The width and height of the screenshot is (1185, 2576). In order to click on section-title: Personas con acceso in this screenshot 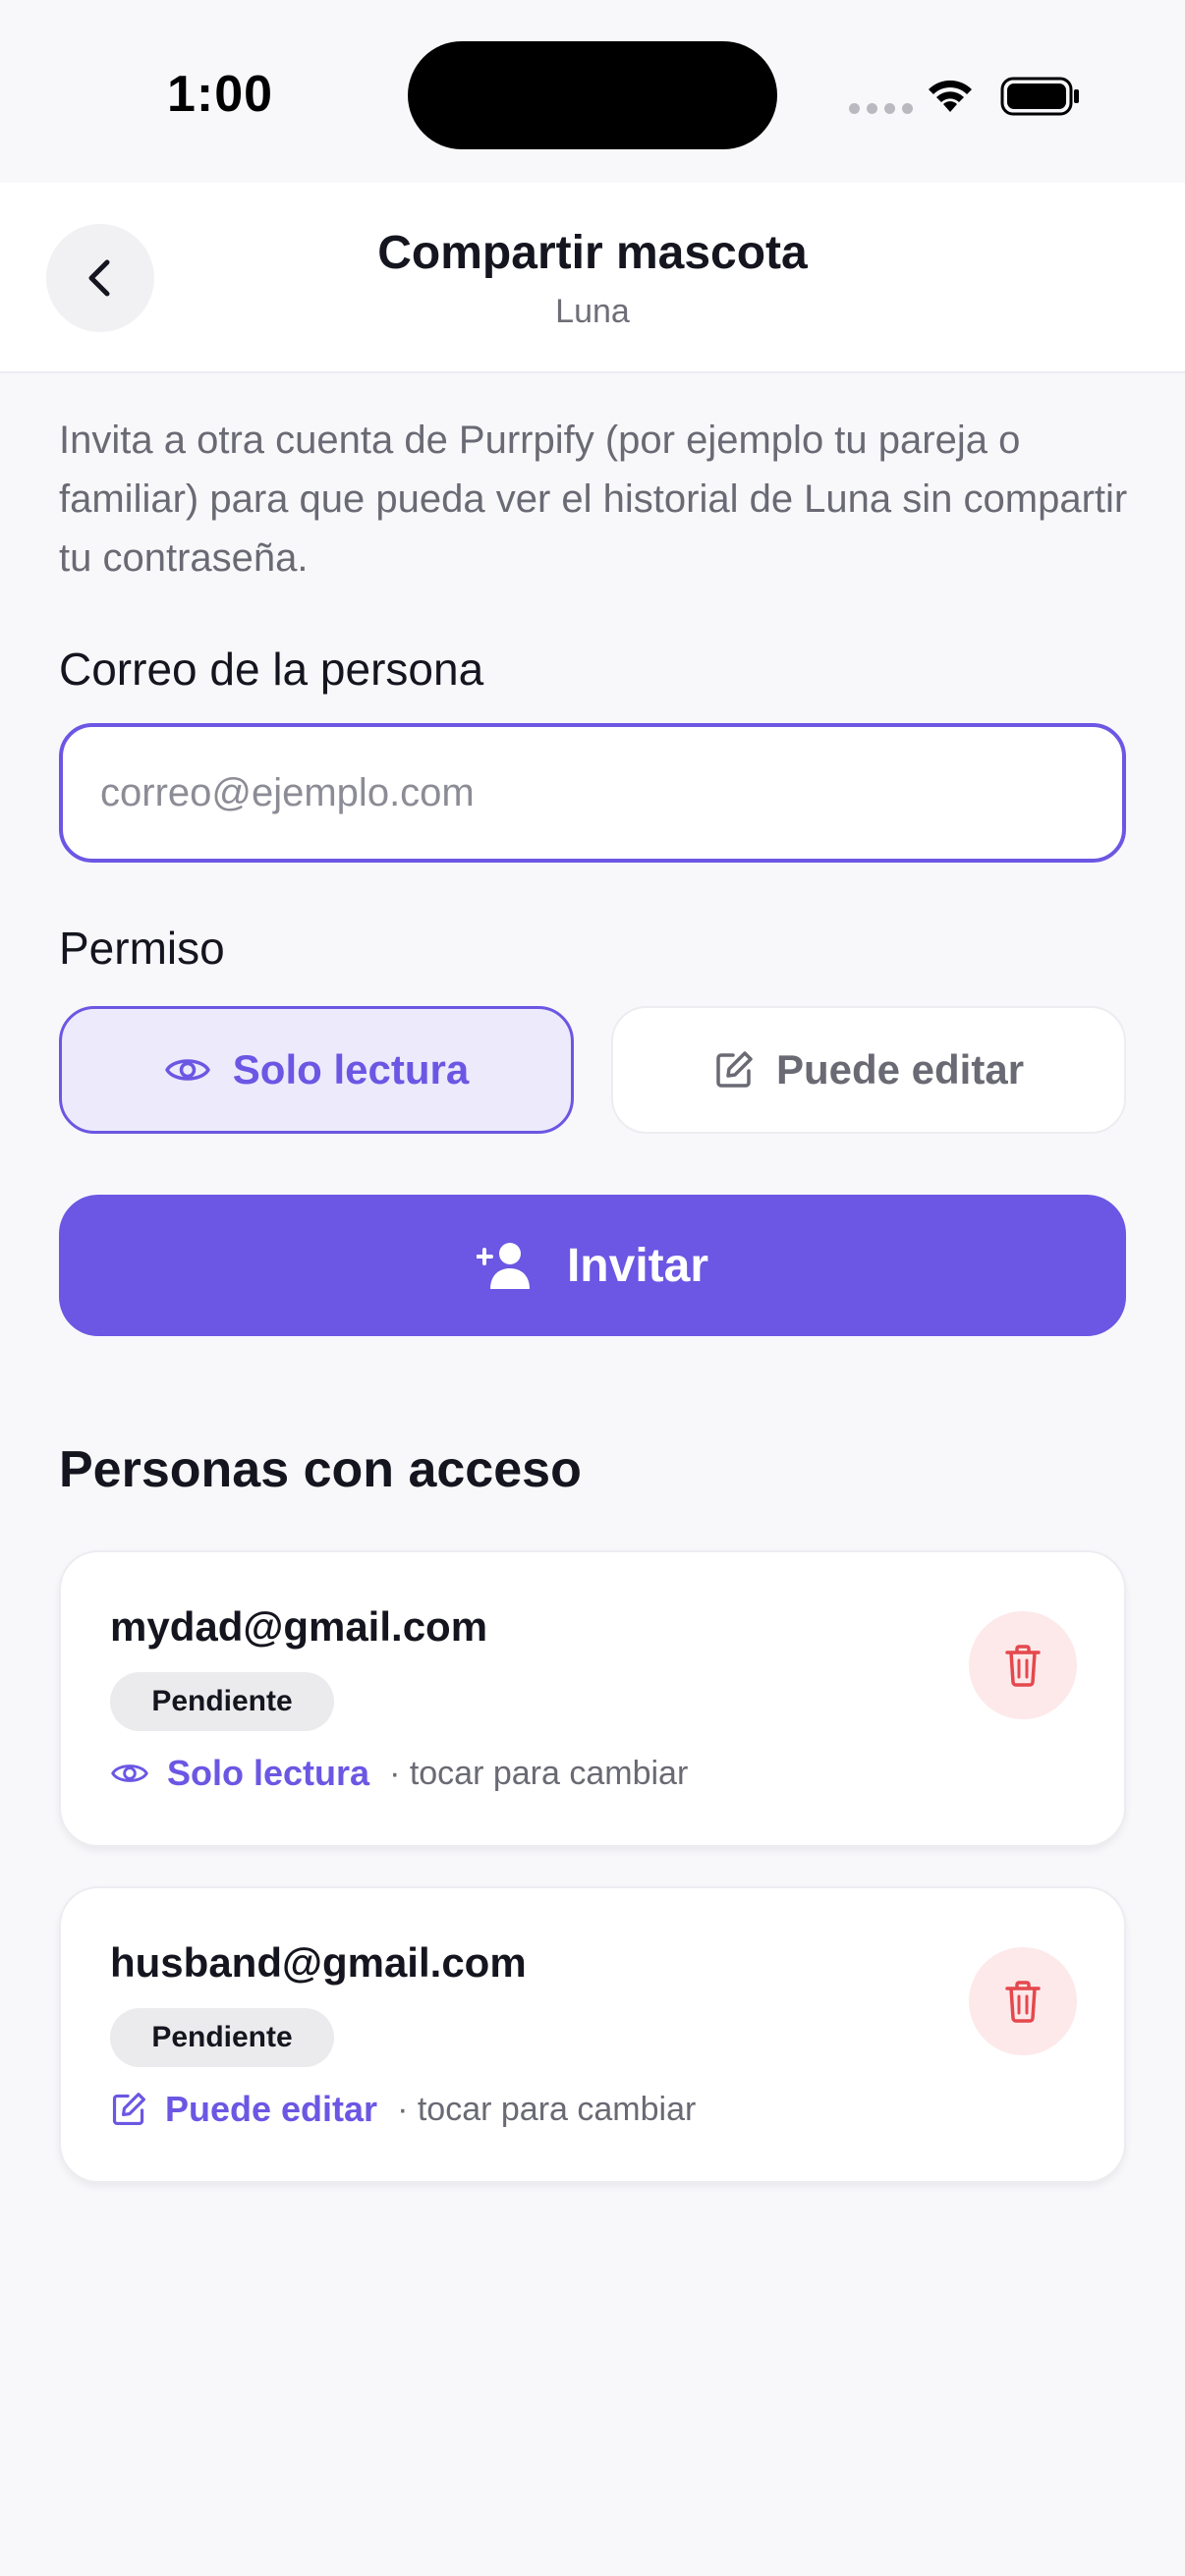, I will do `click(320, 1469)`.